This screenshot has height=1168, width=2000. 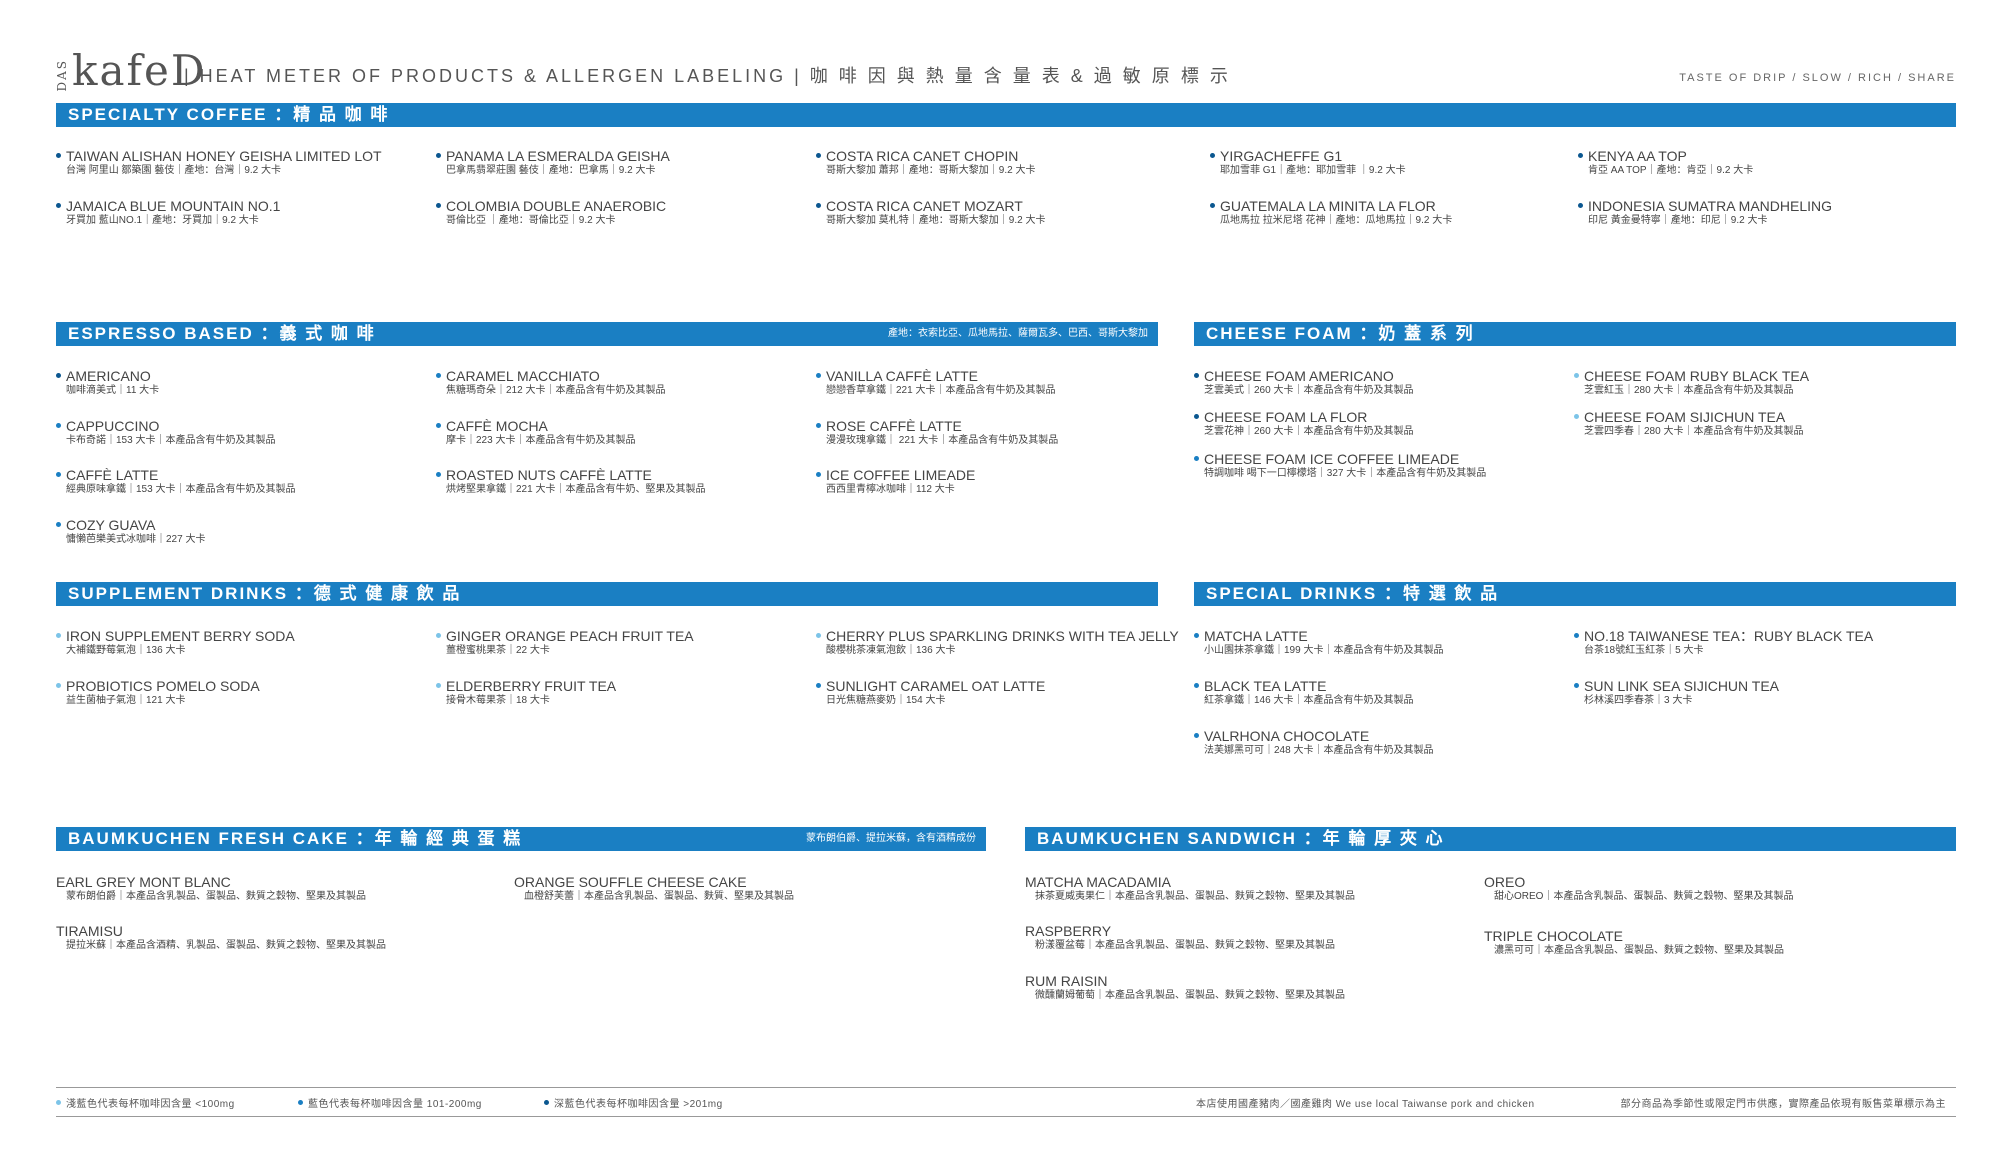 I want to click on item-subtitle: 哥斯大黎加 莫札特｜產地：哥斯大黎加｜9.2 大卡, so click(x=936, y=220).